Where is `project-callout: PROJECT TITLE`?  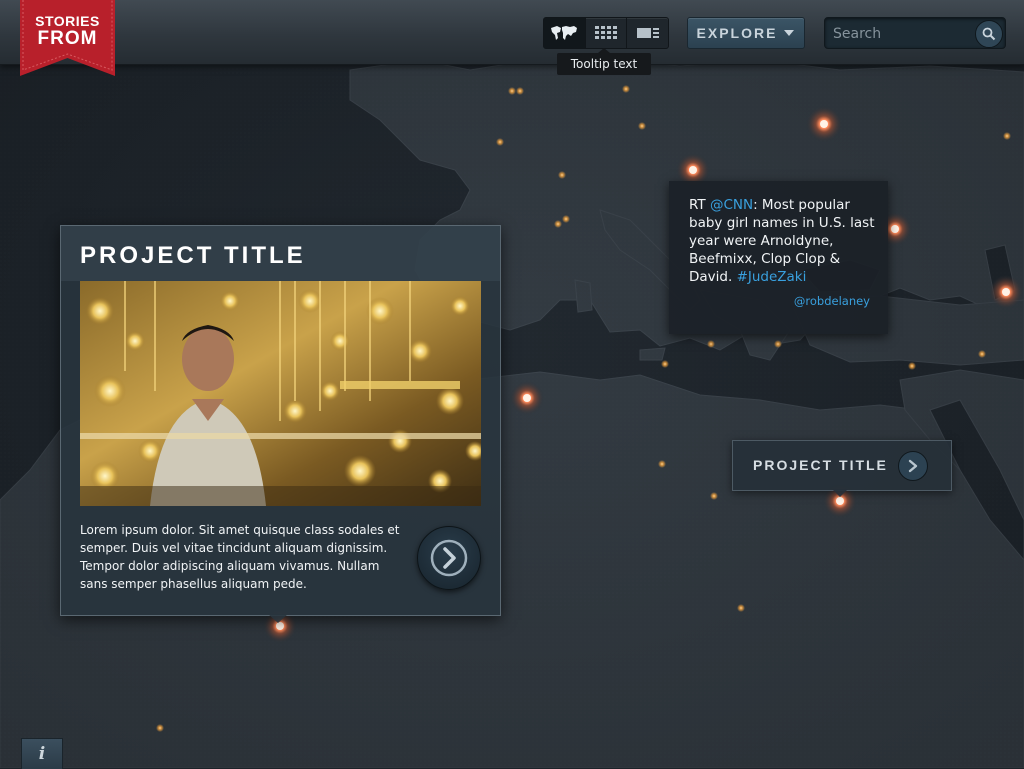
project-callout: PROJECT TITLE is located at coordinates (842, 465).